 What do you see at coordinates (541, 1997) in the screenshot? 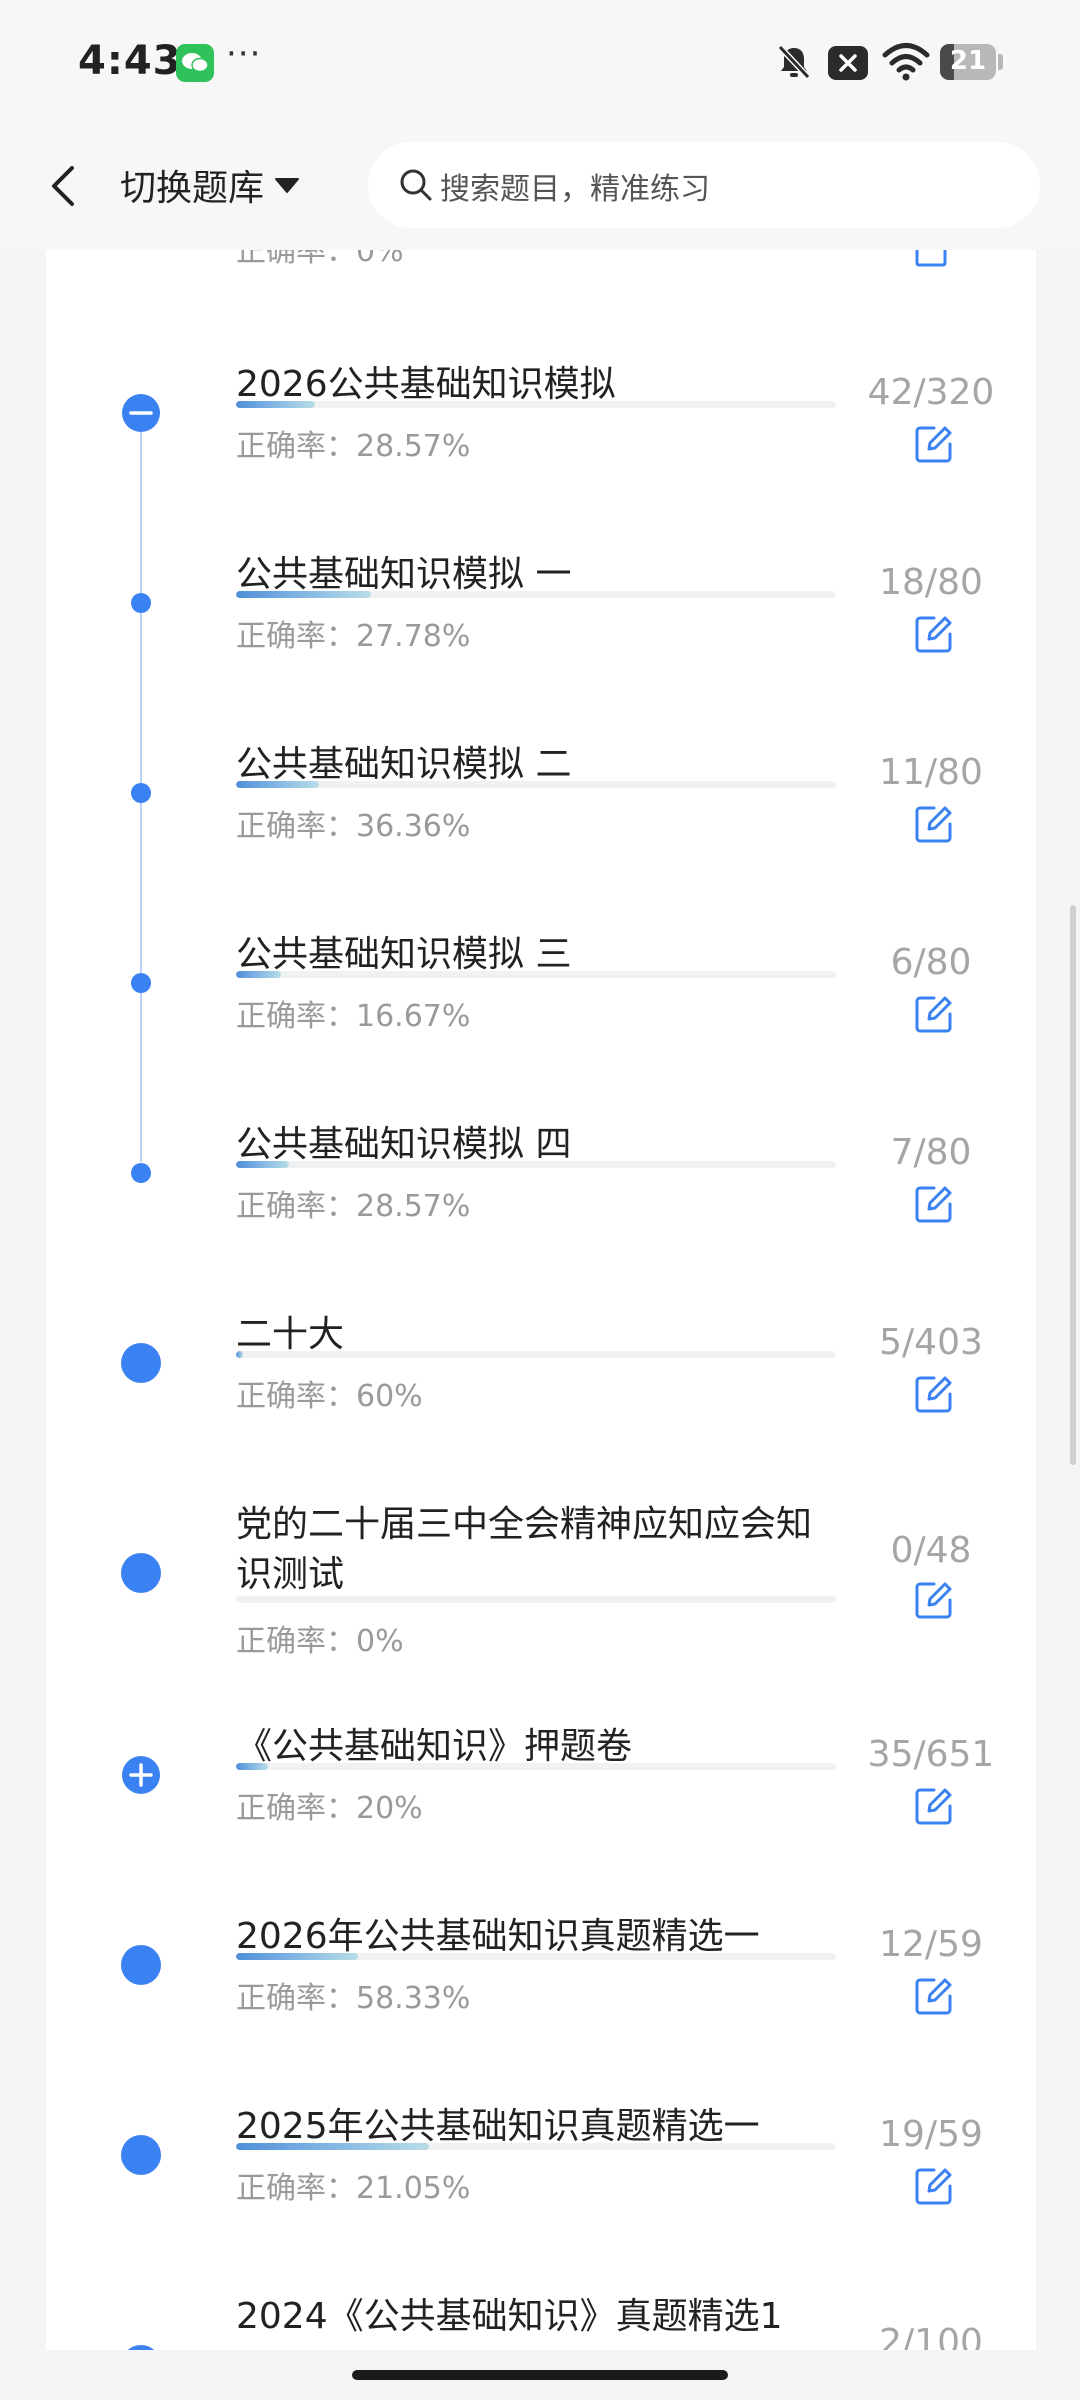
I see `list-item: 2026年公共基础知识真题精选一 正确率：58.33% 12/59` at bounding box center [541, 1997].